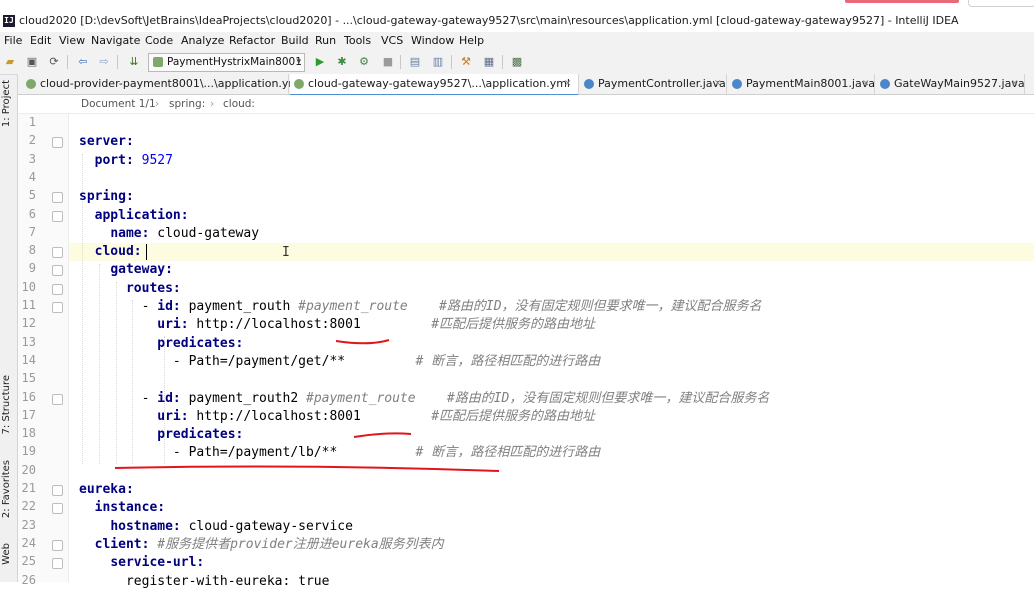 The height and width of the screenshot is (591, 1034). Describe the element at coordinates (159, 40) in the screenshot. I see `menu-code: Code` at that location.